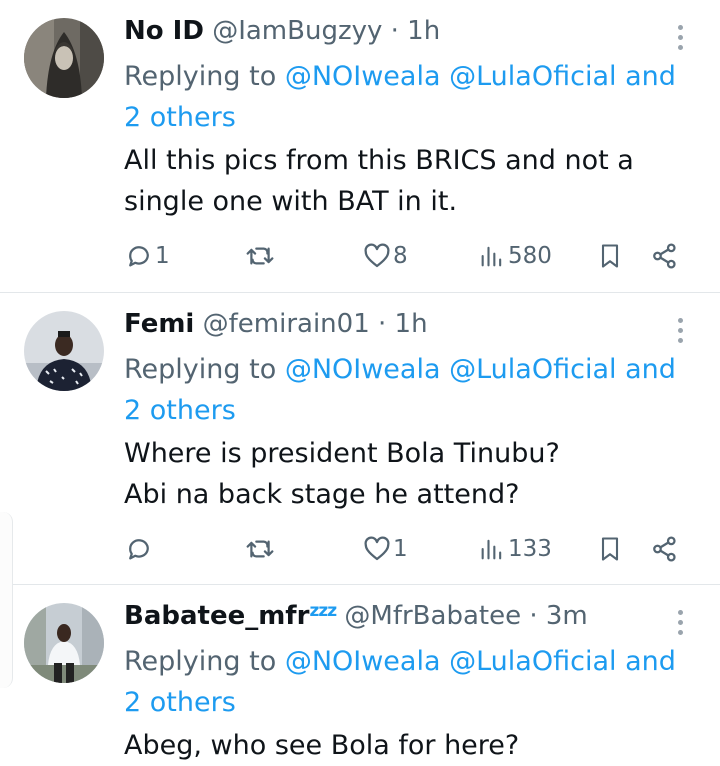  Describe the element at coordinates (323, 611) in the screenshot. I see `sleeping-emoji: zzz` at that location.